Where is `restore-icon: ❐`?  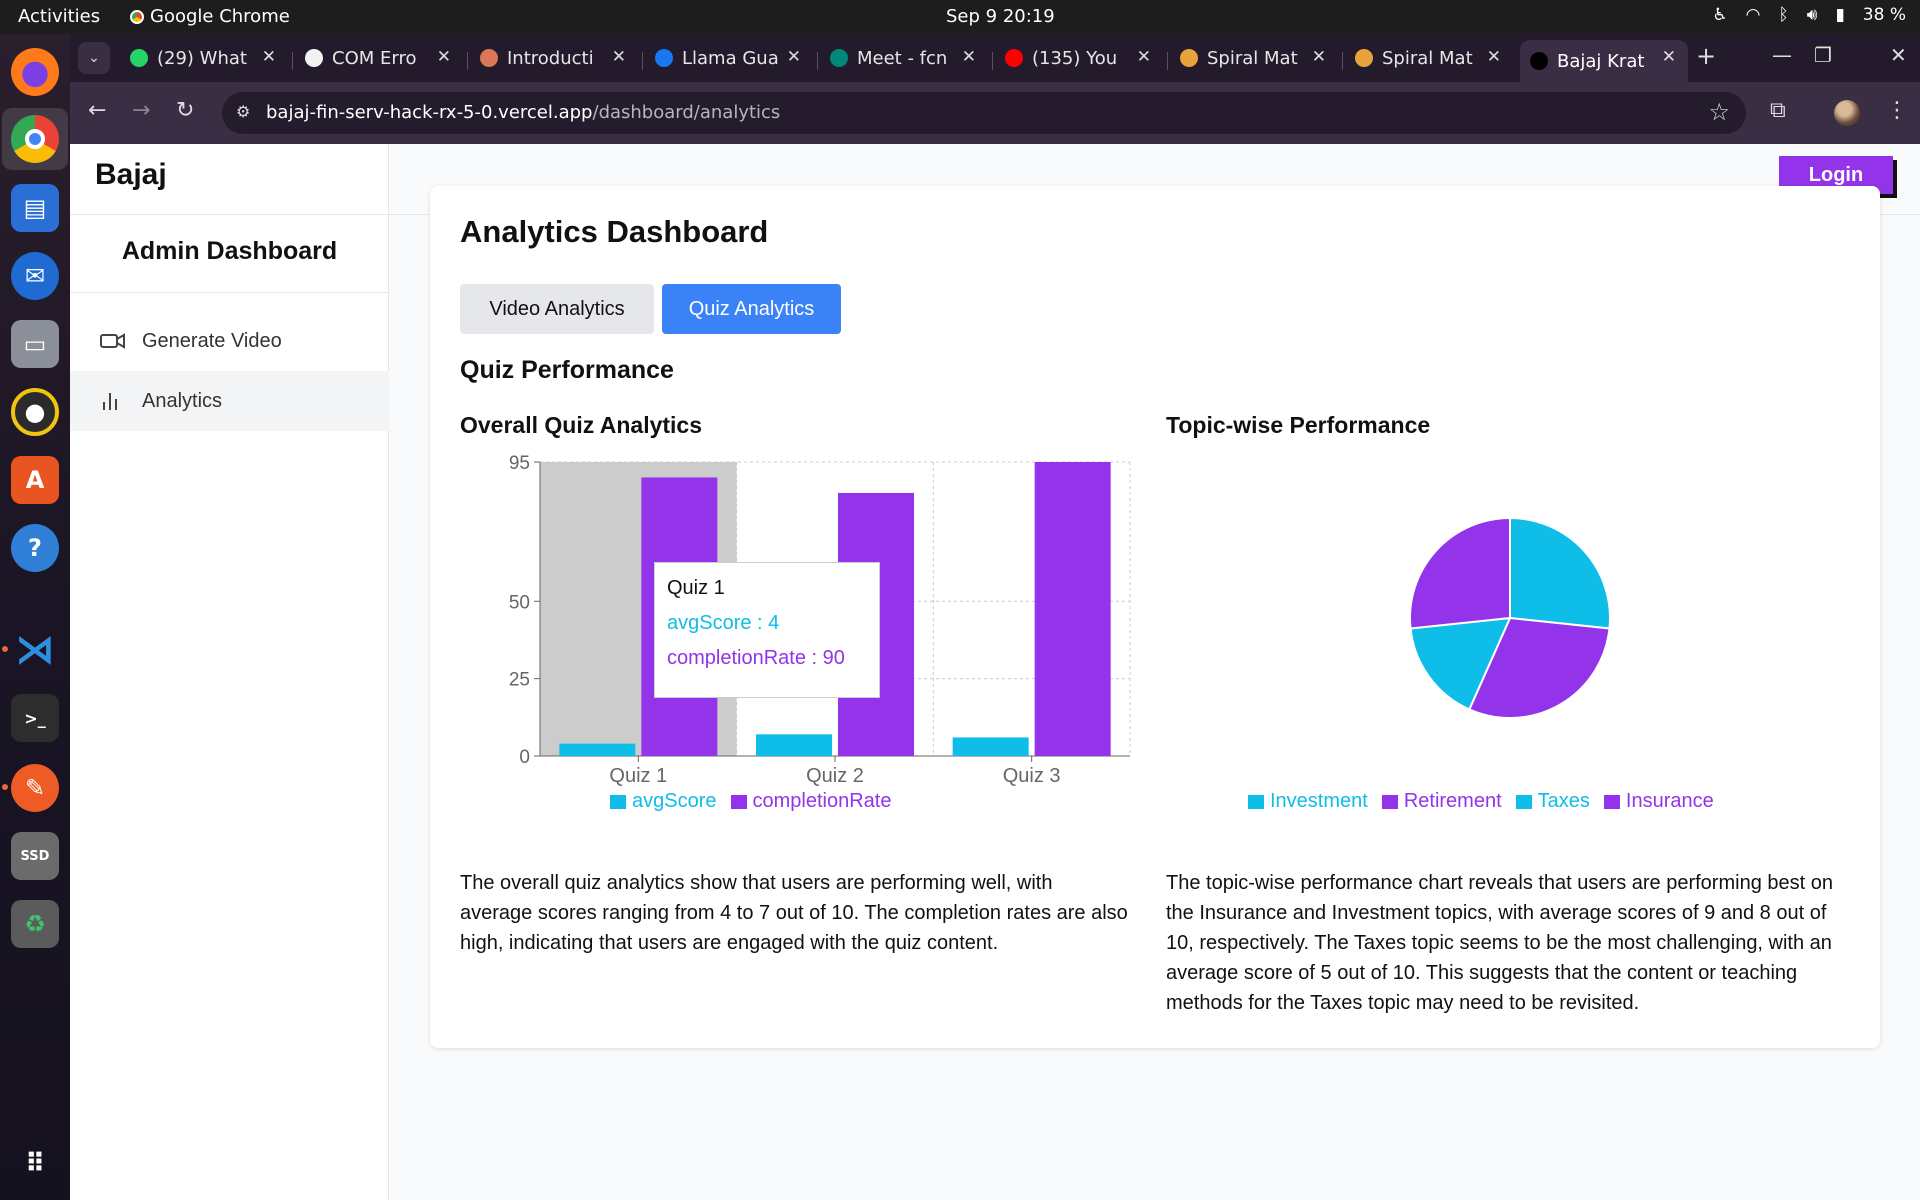
restore-icon: ❐ is located at coordinates (1823, 55).